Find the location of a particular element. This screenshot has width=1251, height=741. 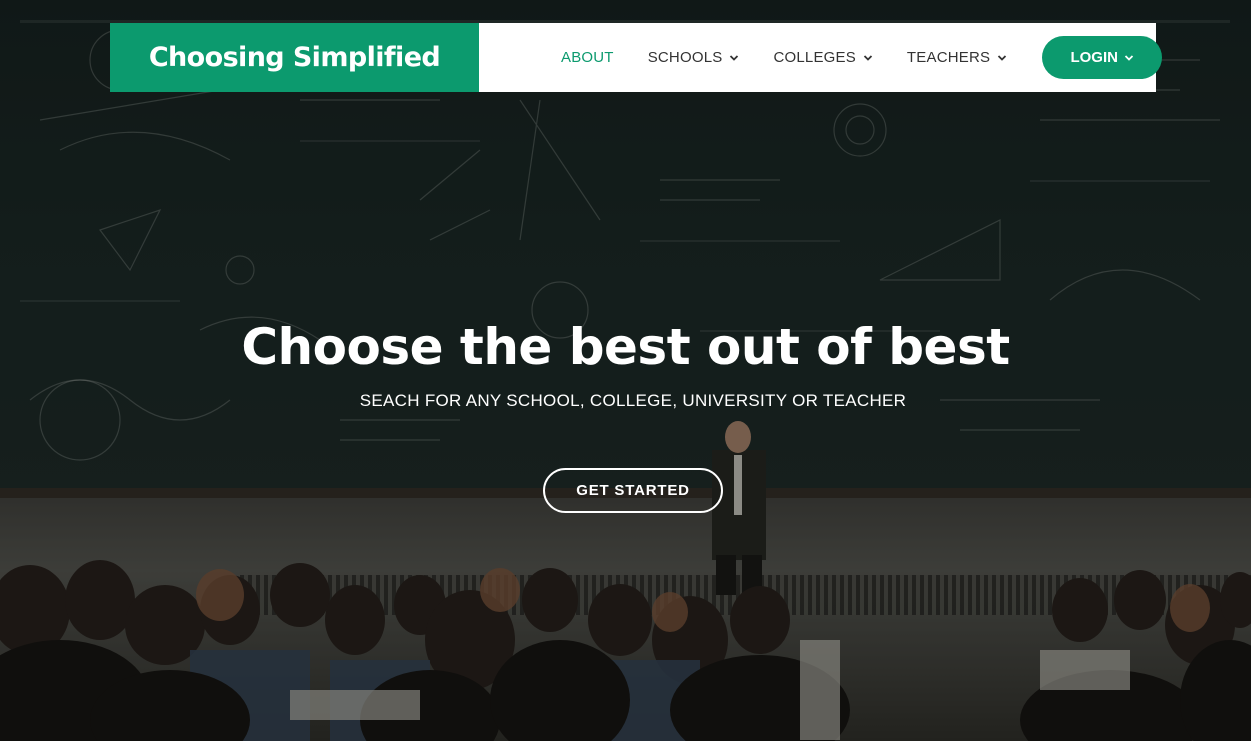

nav-item-label: ABOUT is located at coordinates (587, 57).